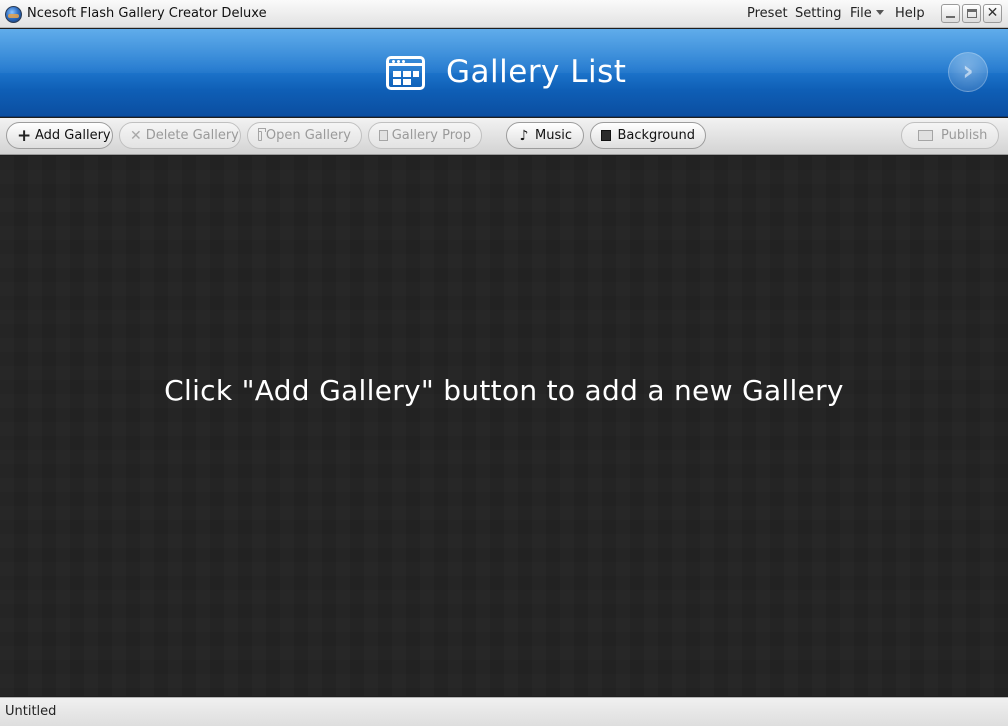 The image size is (1008, 726). I want to click on folder-icon, so click(262, 134).